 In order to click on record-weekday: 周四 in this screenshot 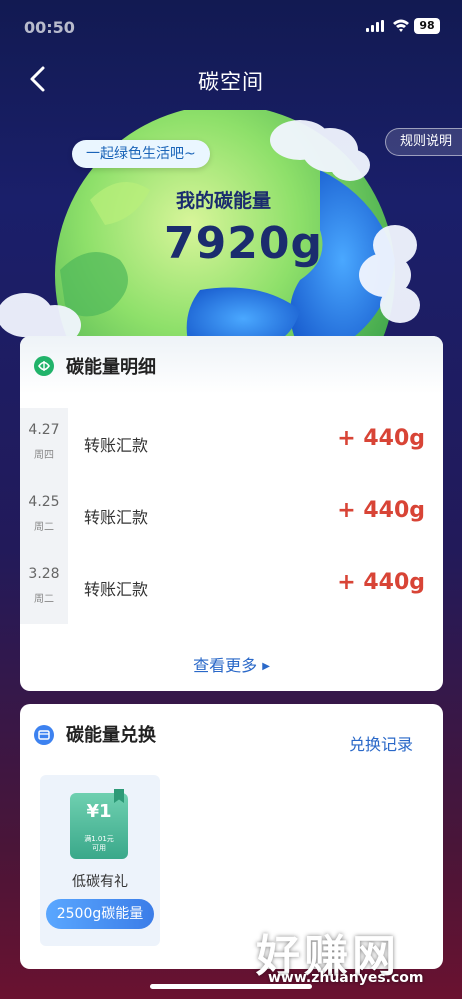, I will do `click(44, 455)`.